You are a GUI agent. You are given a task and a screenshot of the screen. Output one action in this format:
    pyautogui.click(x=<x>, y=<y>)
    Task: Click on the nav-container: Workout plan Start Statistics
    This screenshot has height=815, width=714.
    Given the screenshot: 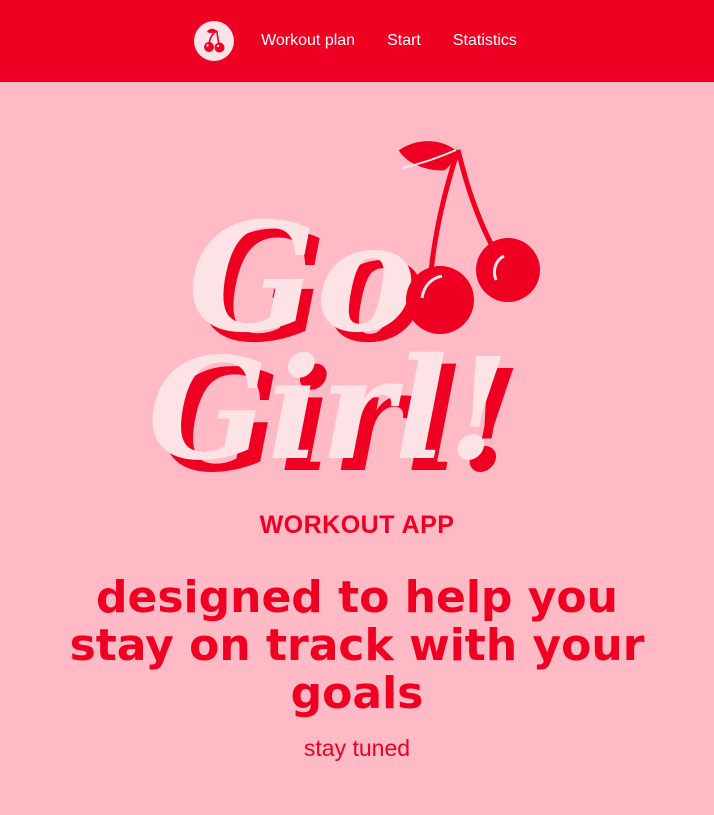 What is the action you would take?
    pyautogui.click(x=355, y=41)
    